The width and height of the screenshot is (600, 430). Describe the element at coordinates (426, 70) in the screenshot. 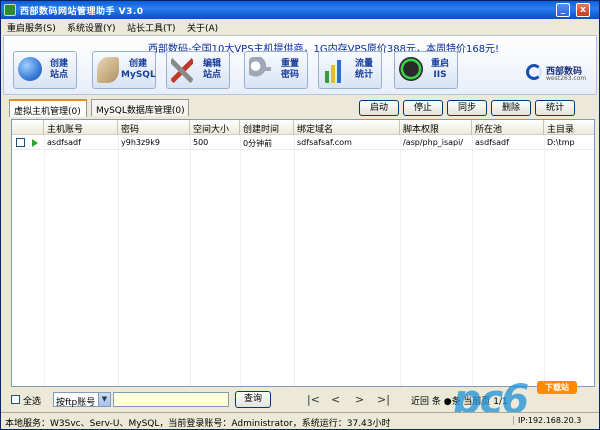

I see `restart-iis-button: 重启 IIS` at that location.